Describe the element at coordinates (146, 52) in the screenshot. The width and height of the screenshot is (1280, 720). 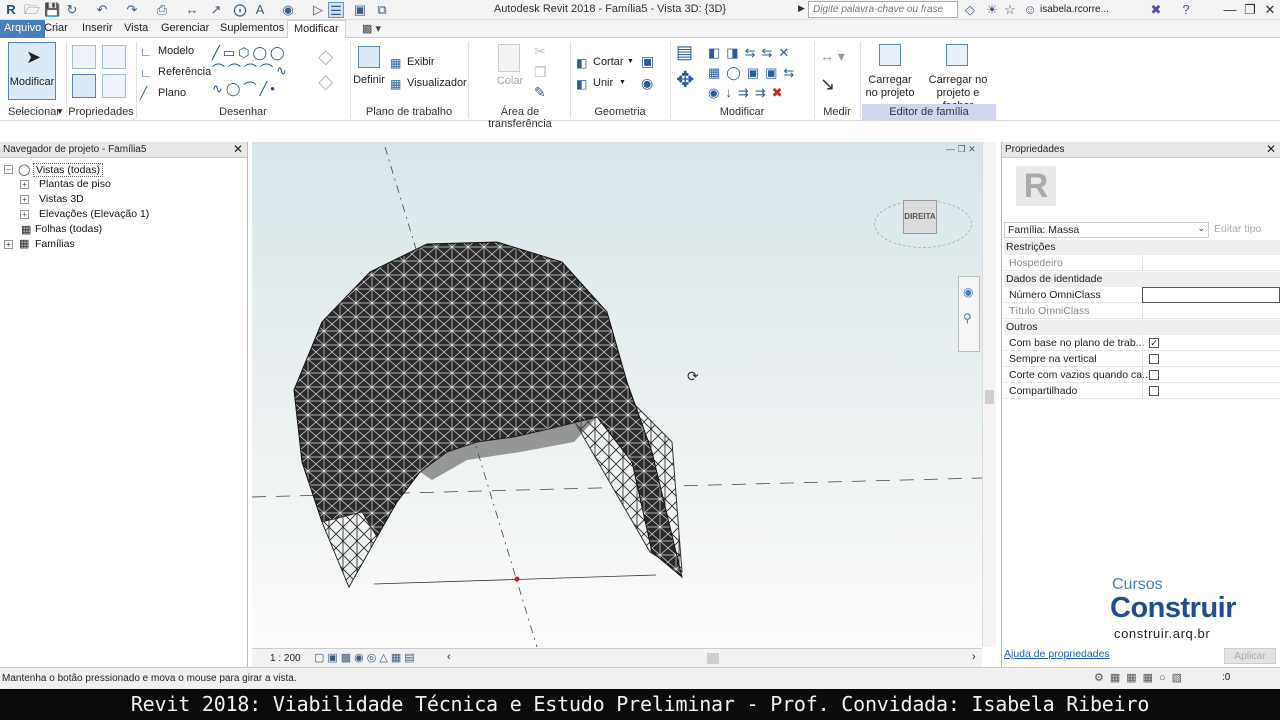
I see `model-line-icon: ∟` at that location.